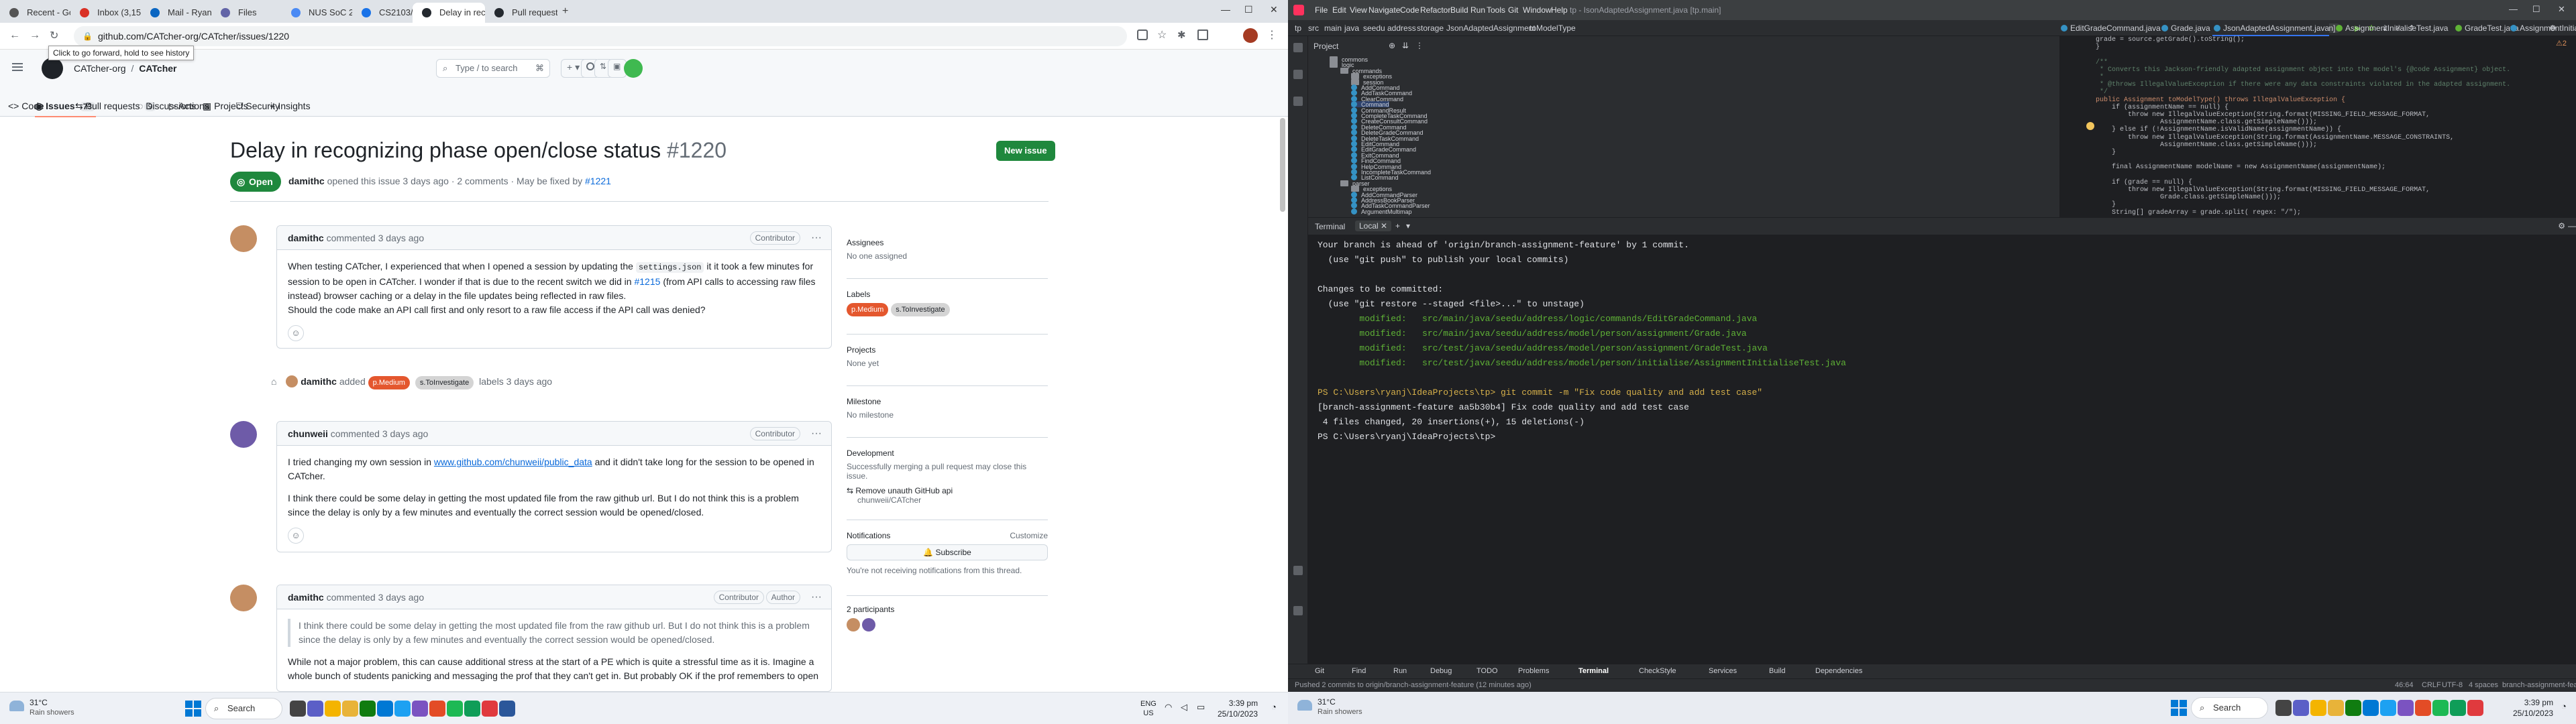  Describe the element at coordinates (947, 401) in the screenshot. I see `milestone-title: Milestone` at that location.